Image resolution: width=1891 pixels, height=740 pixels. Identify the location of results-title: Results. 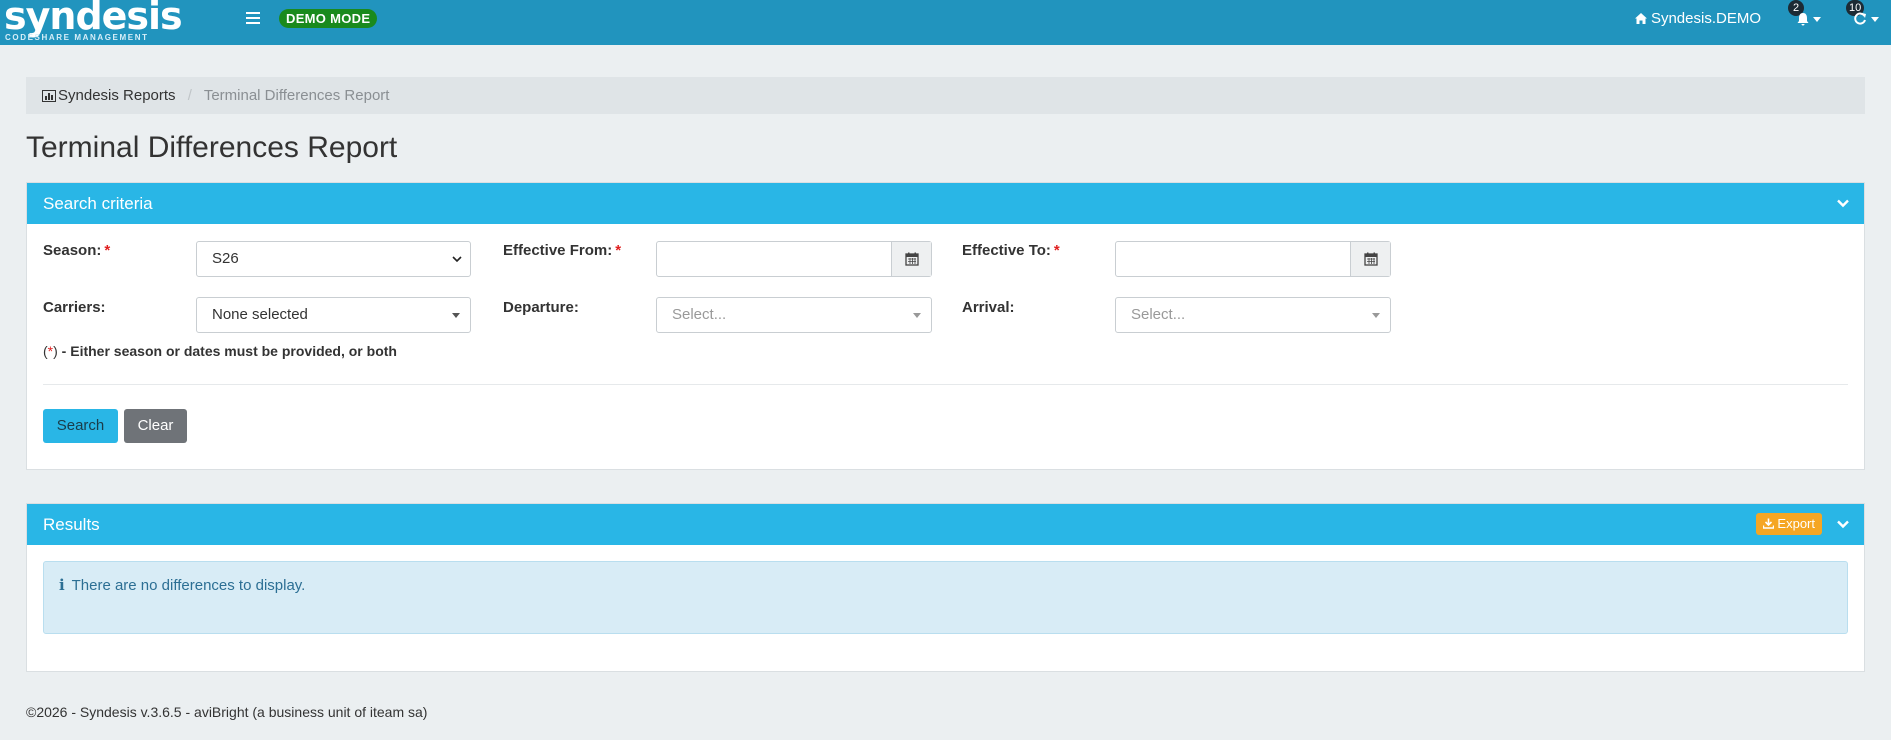
(71, 524).